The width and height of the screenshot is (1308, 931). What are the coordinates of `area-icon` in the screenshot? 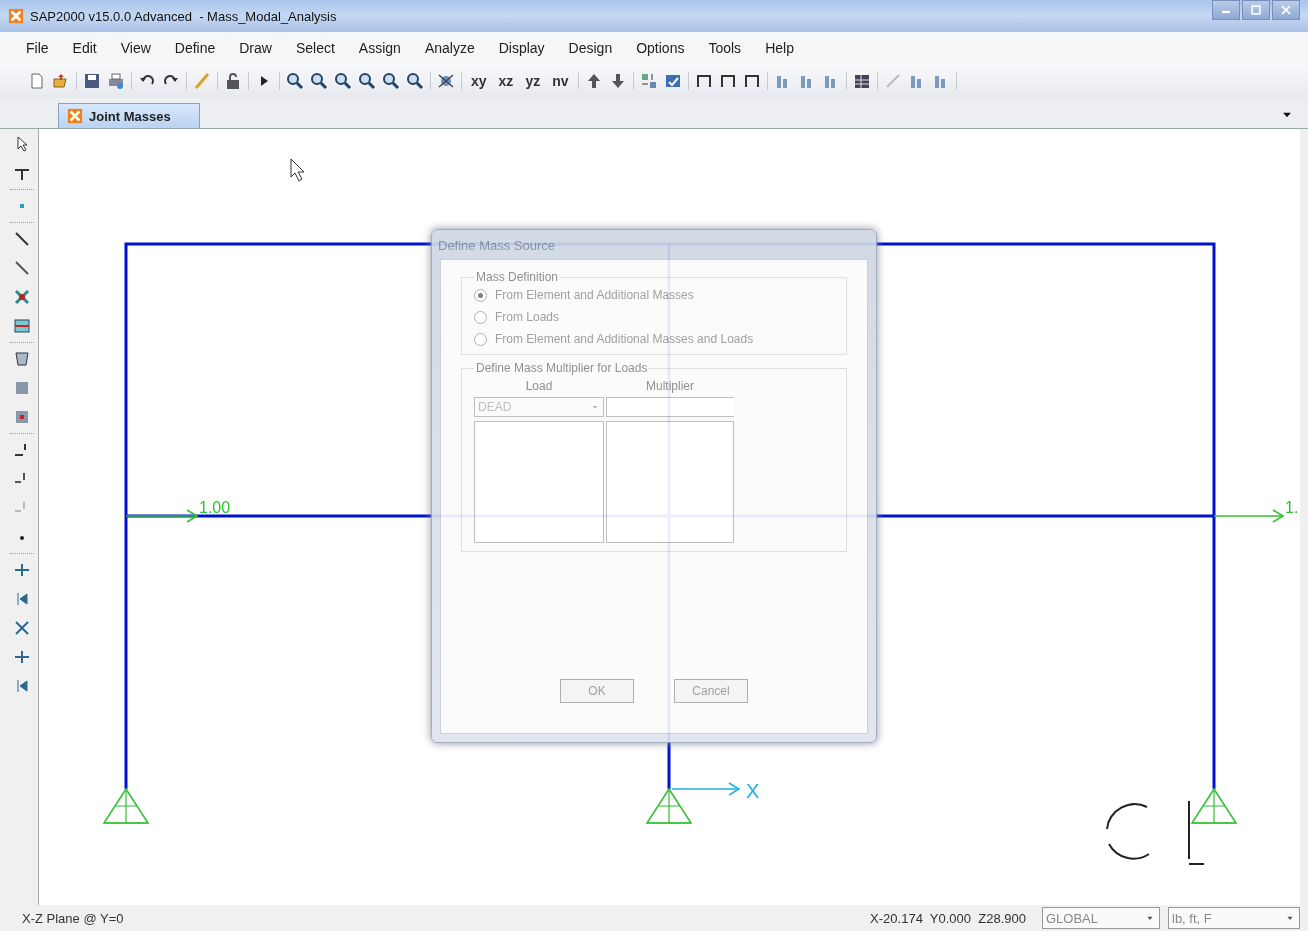 It's located at (22, 359).